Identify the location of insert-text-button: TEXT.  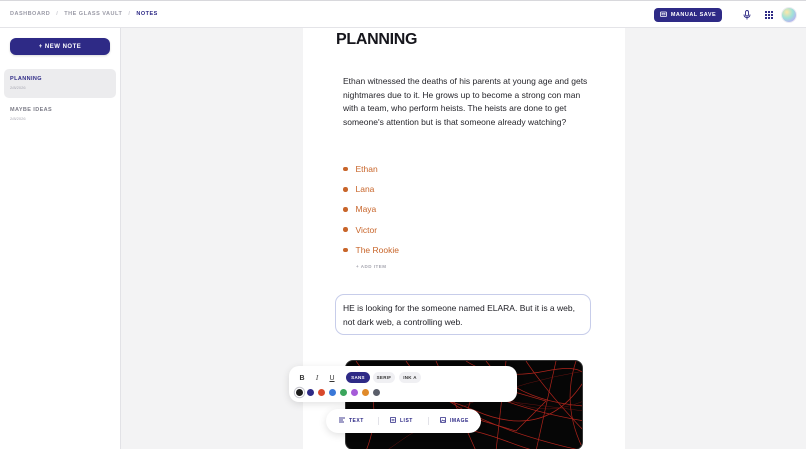
(351, 421).